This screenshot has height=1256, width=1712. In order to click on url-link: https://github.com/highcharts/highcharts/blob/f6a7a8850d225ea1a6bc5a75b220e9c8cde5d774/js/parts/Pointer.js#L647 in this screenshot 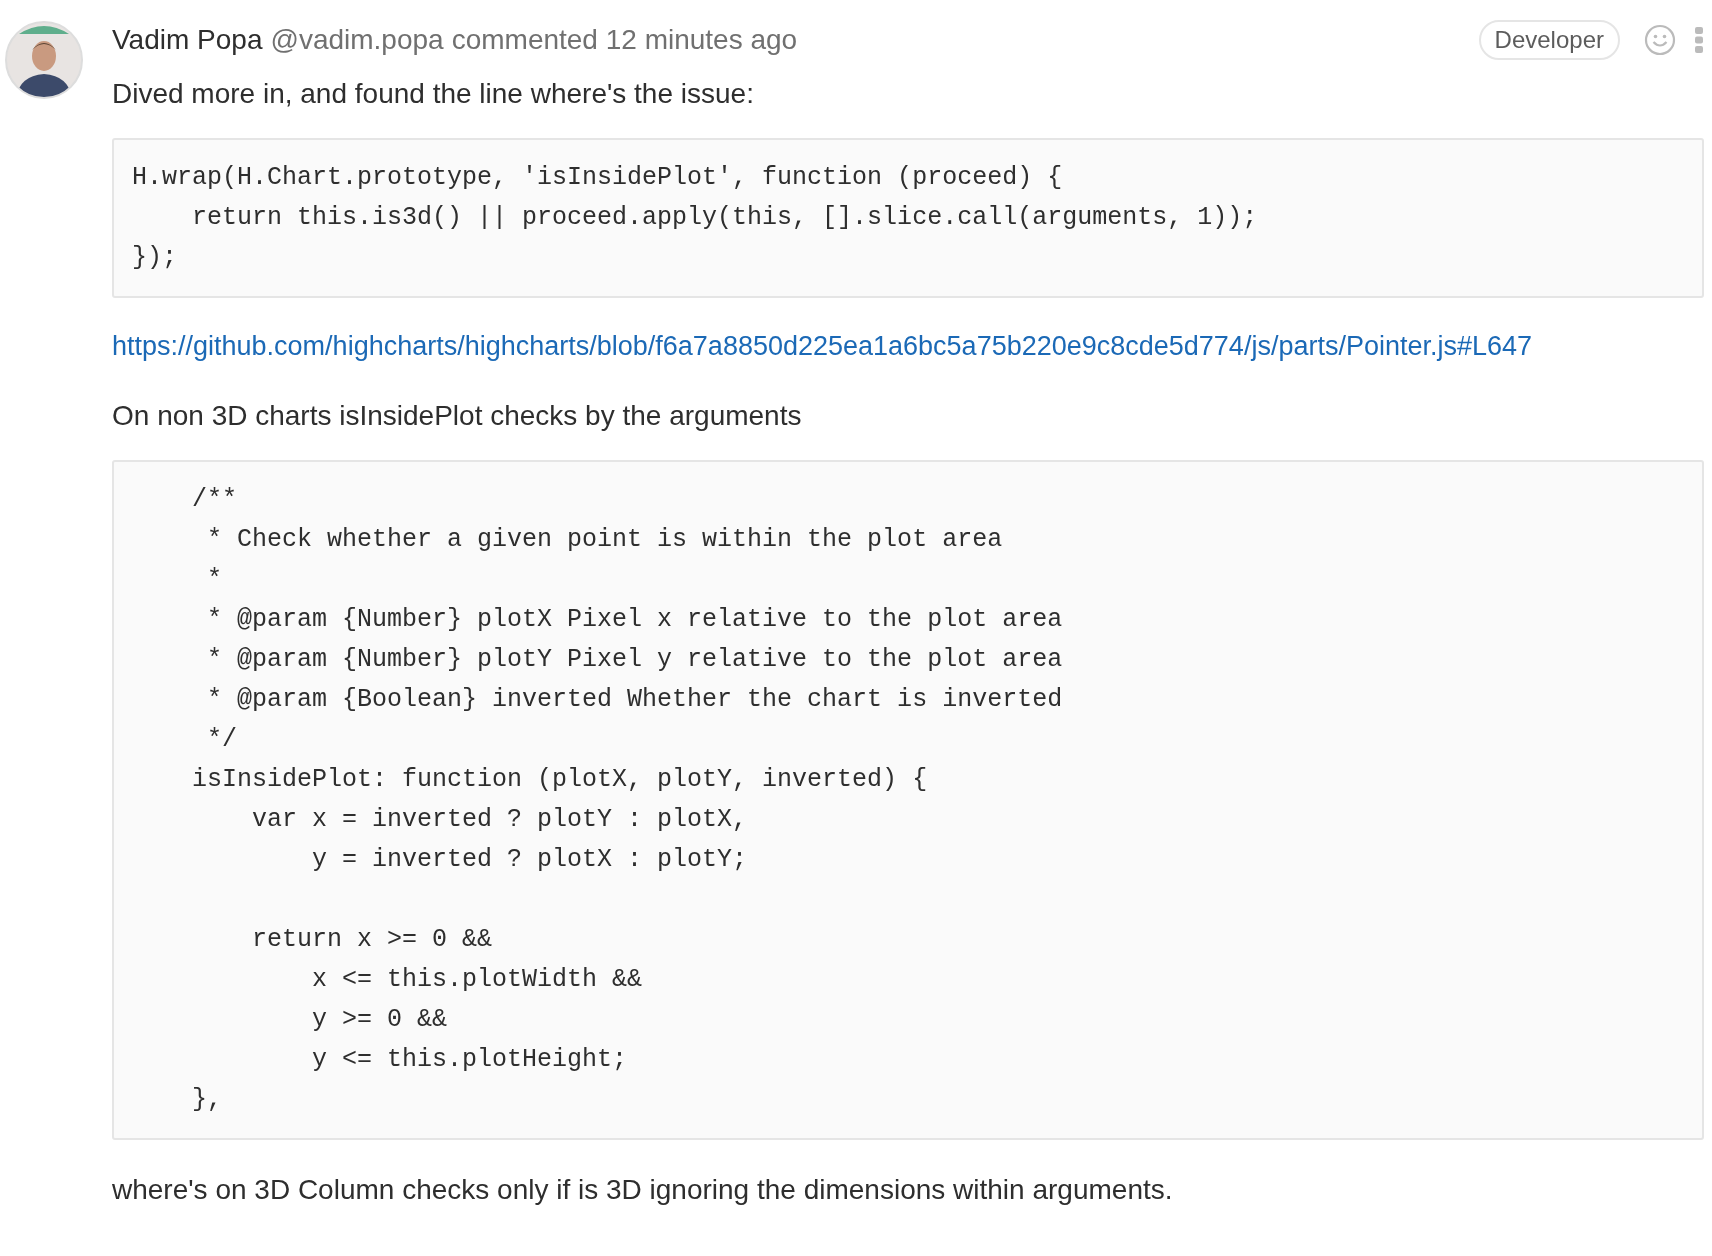, I will do `click(908, 346)`.